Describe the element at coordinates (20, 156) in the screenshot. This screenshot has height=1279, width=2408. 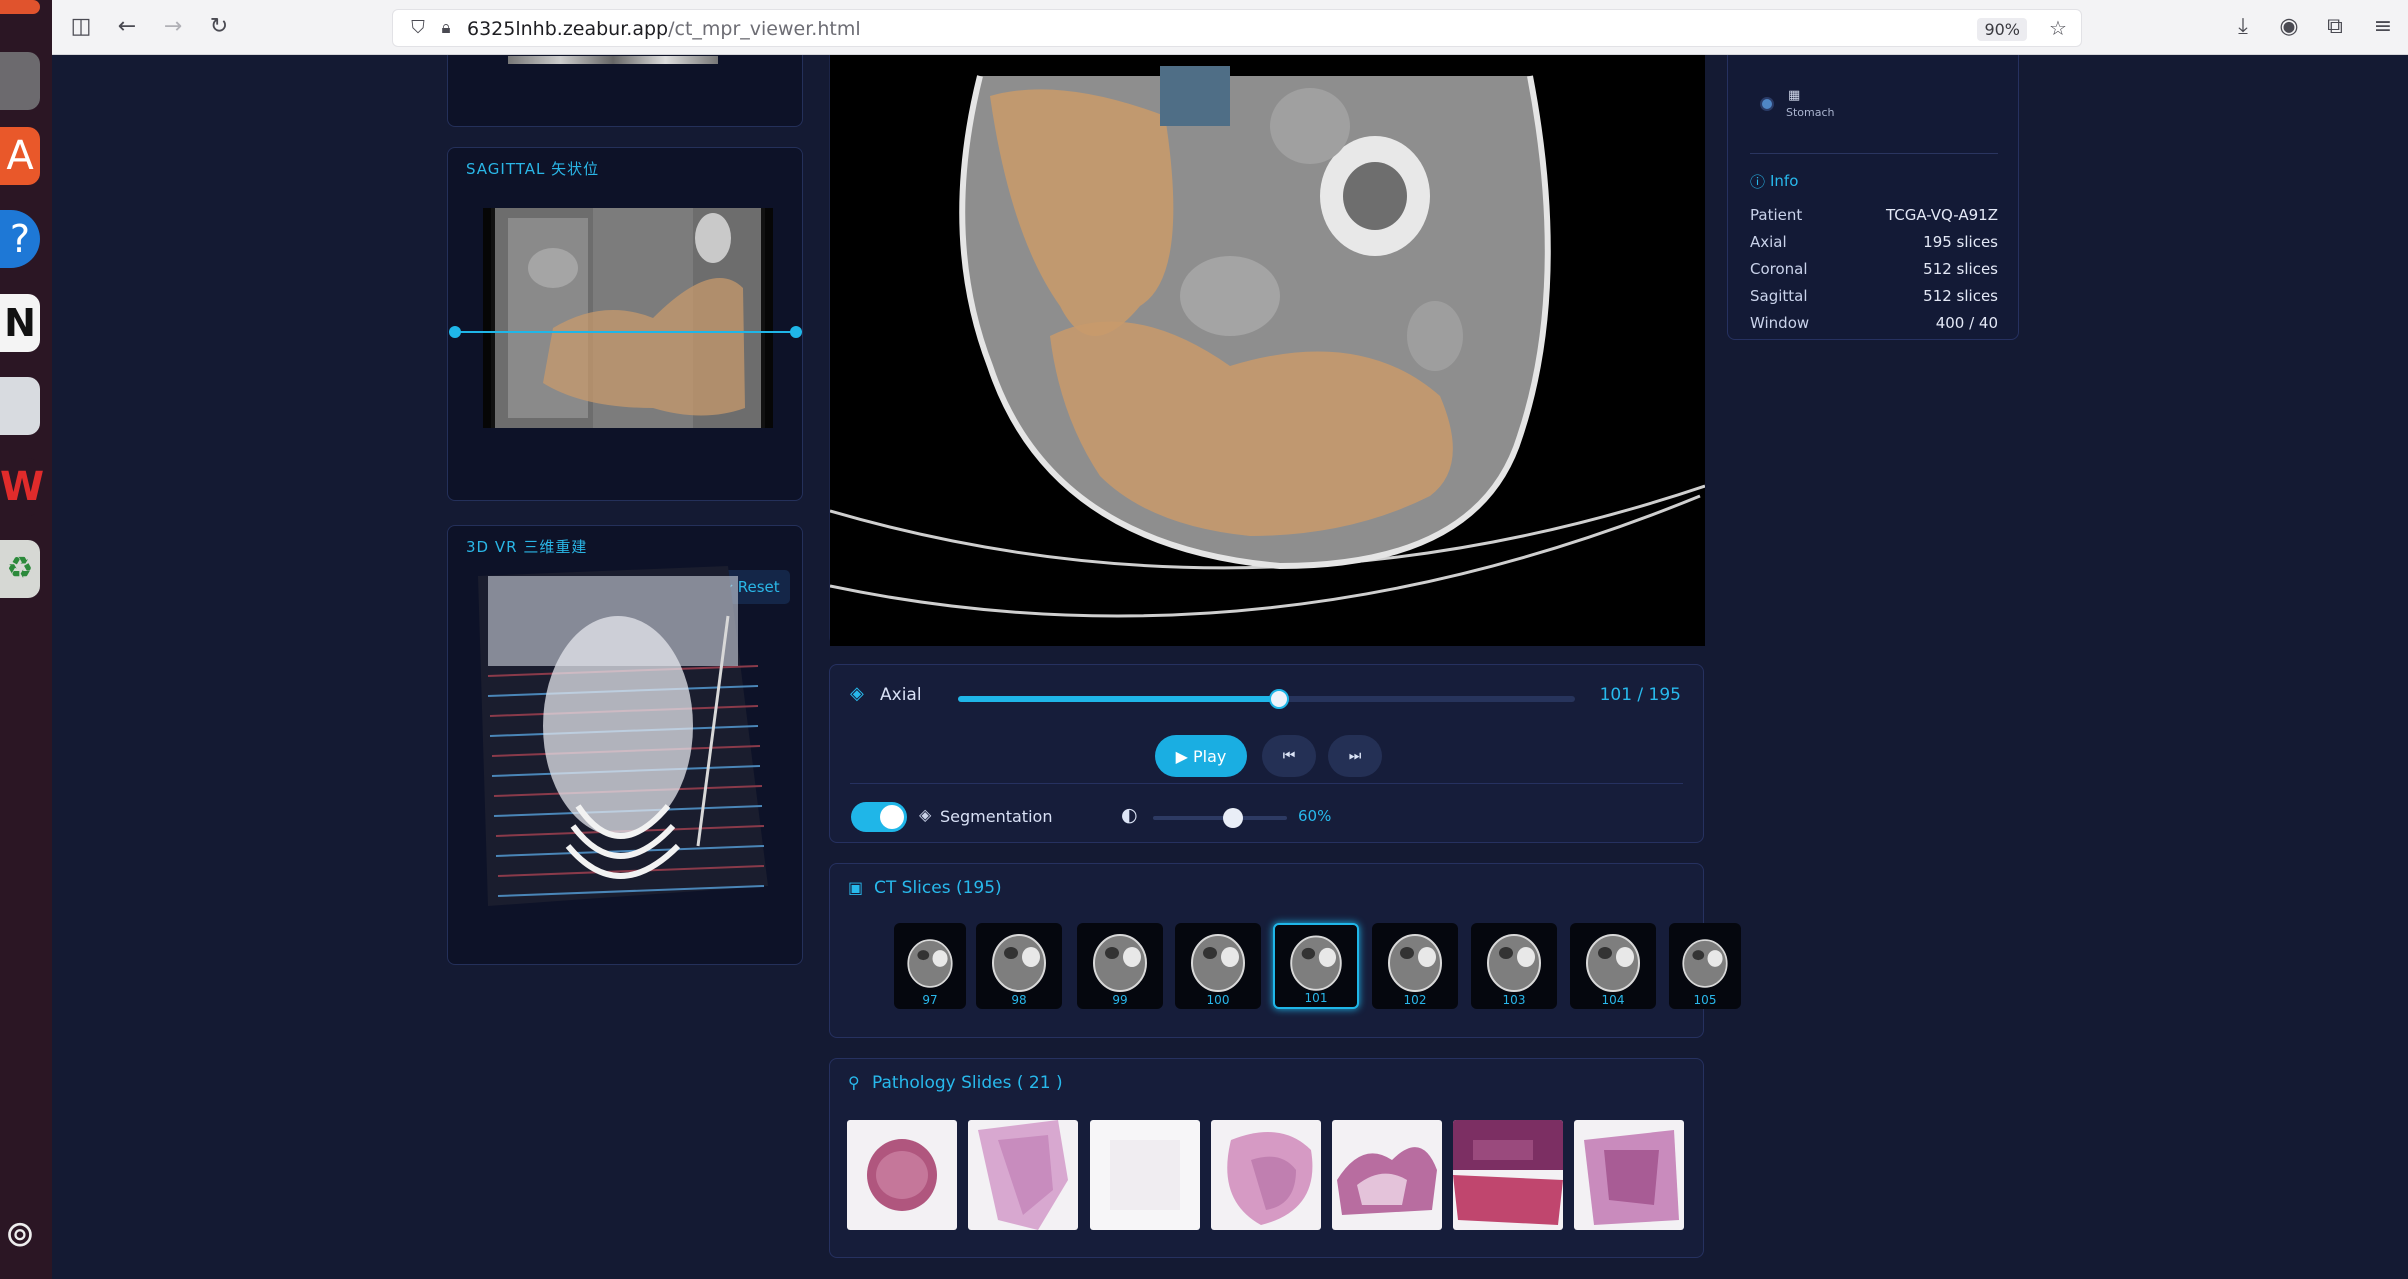
I see `app-store-icon: A` at that location.